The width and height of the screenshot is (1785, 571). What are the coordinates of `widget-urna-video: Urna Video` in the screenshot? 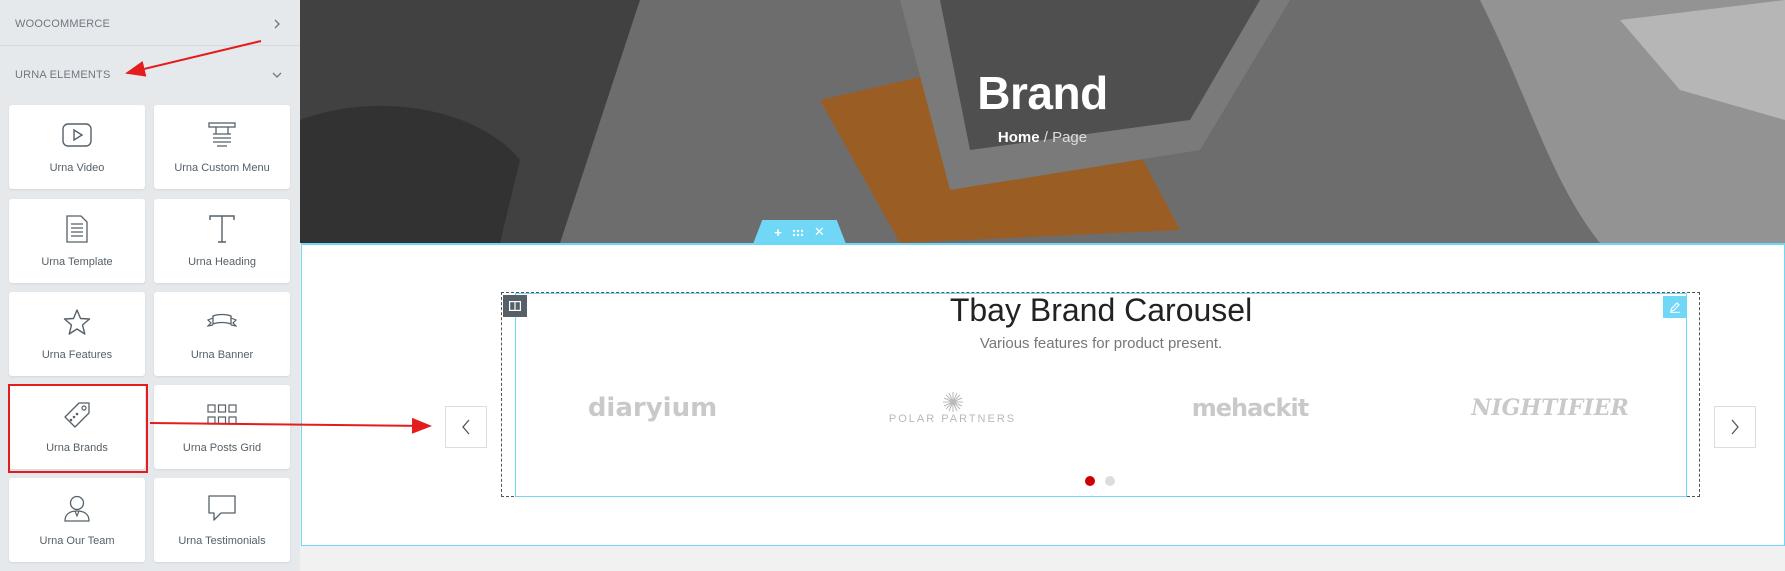 It's located at (77, 147).